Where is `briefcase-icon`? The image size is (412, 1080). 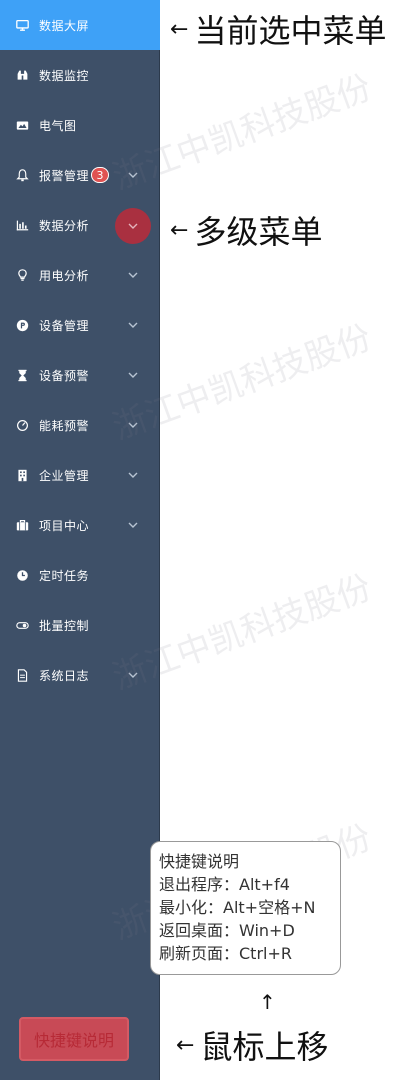 briefcase-icon is located at coordinates (22, 525).